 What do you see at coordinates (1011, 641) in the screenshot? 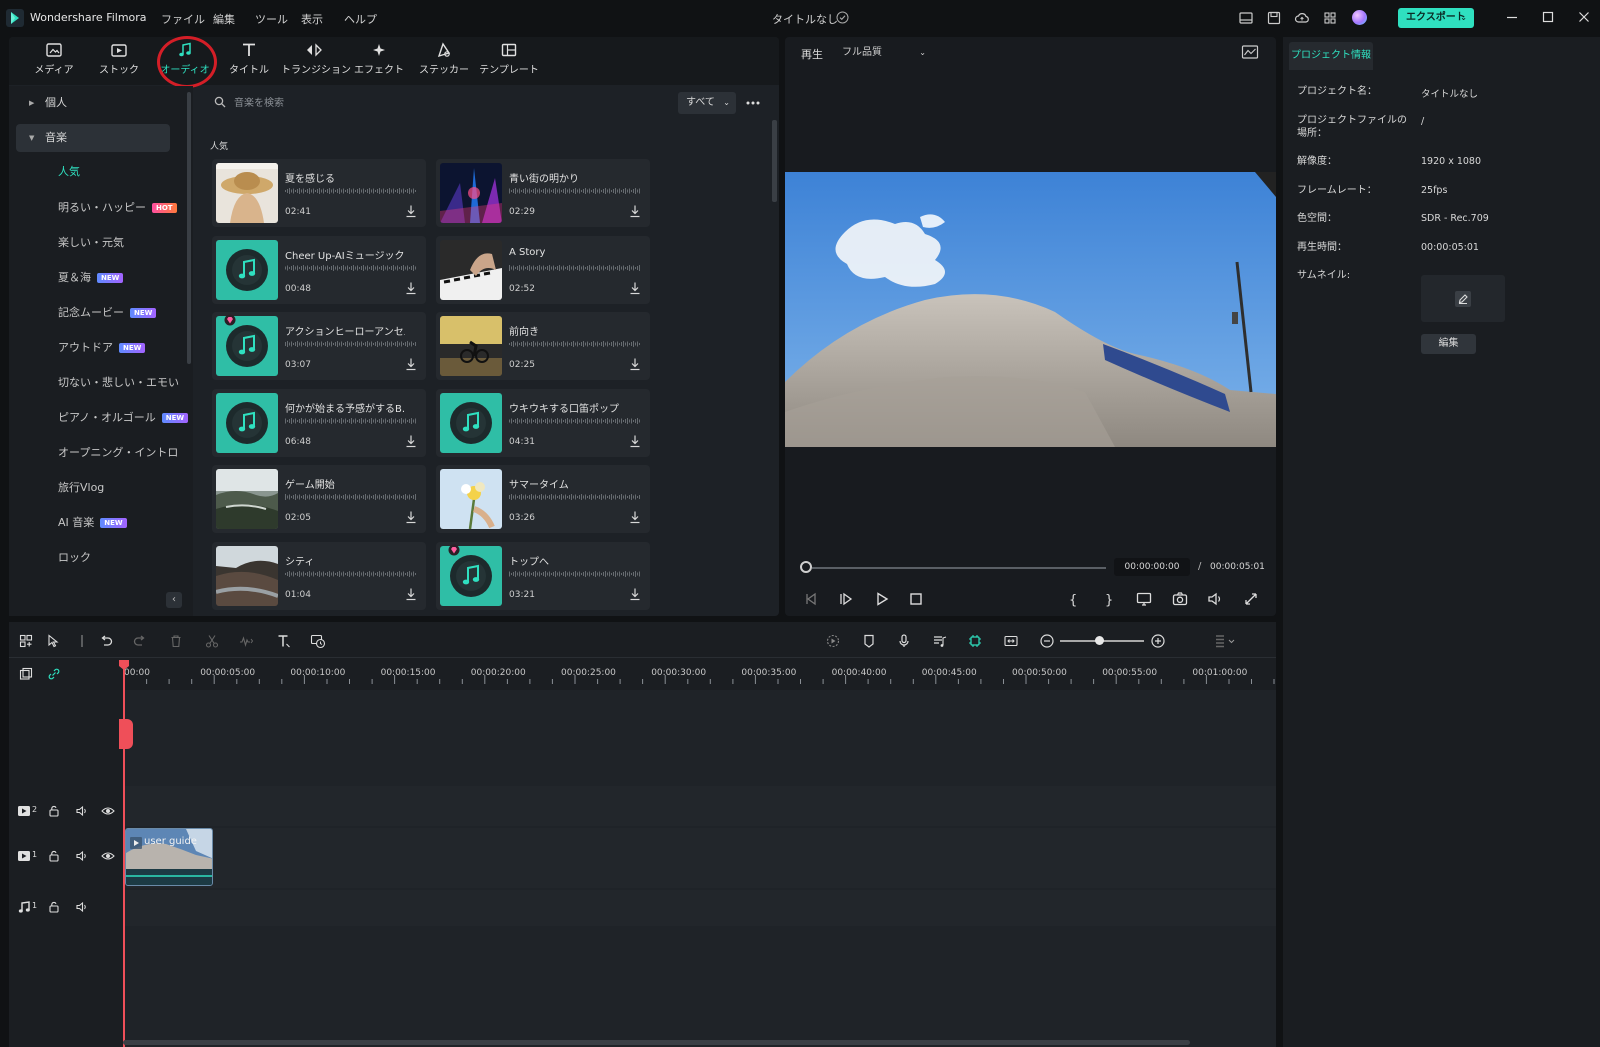
I see `fit-width-icon` at bounding box center [1011, 641].